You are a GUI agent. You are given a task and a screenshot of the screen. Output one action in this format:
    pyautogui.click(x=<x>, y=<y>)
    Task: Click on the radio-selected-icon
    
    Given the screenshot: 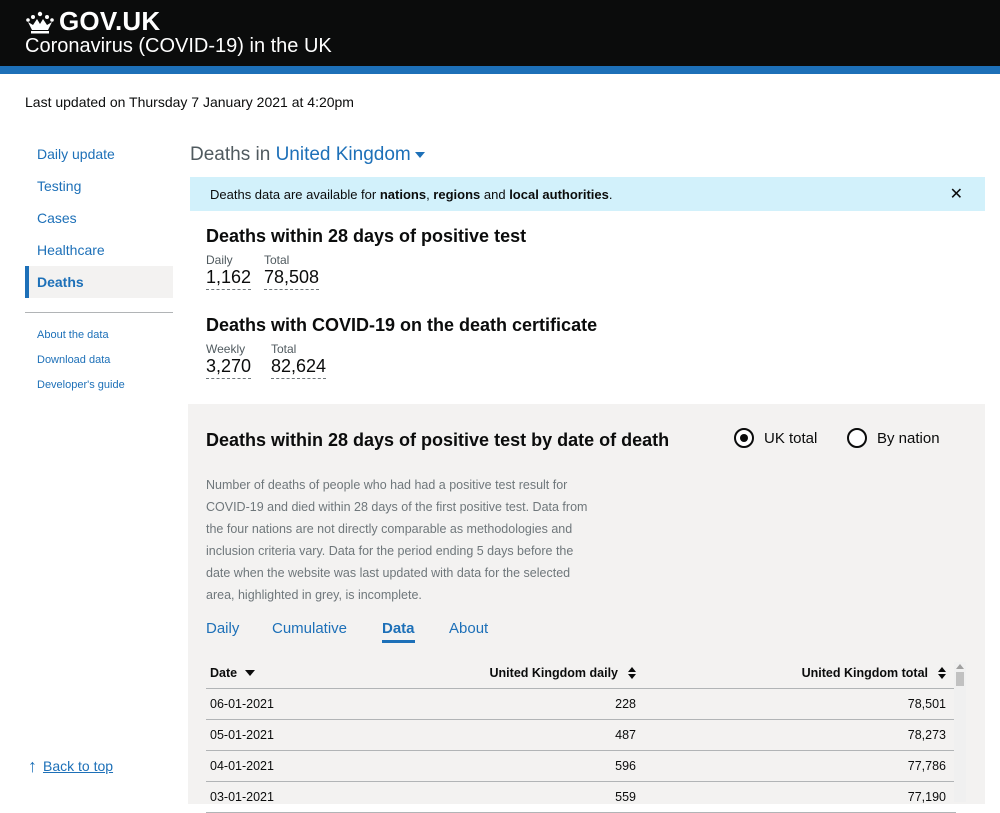 What is the action you would take?
    pyautogui.click(x=744, y=438)
    